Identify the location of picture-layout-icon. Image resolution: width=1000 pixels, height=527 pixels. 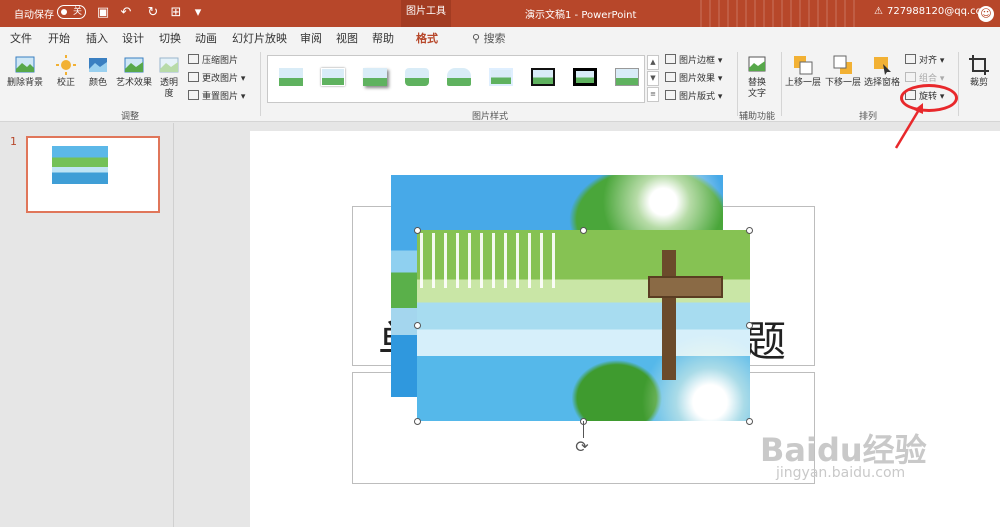
(670, 95).